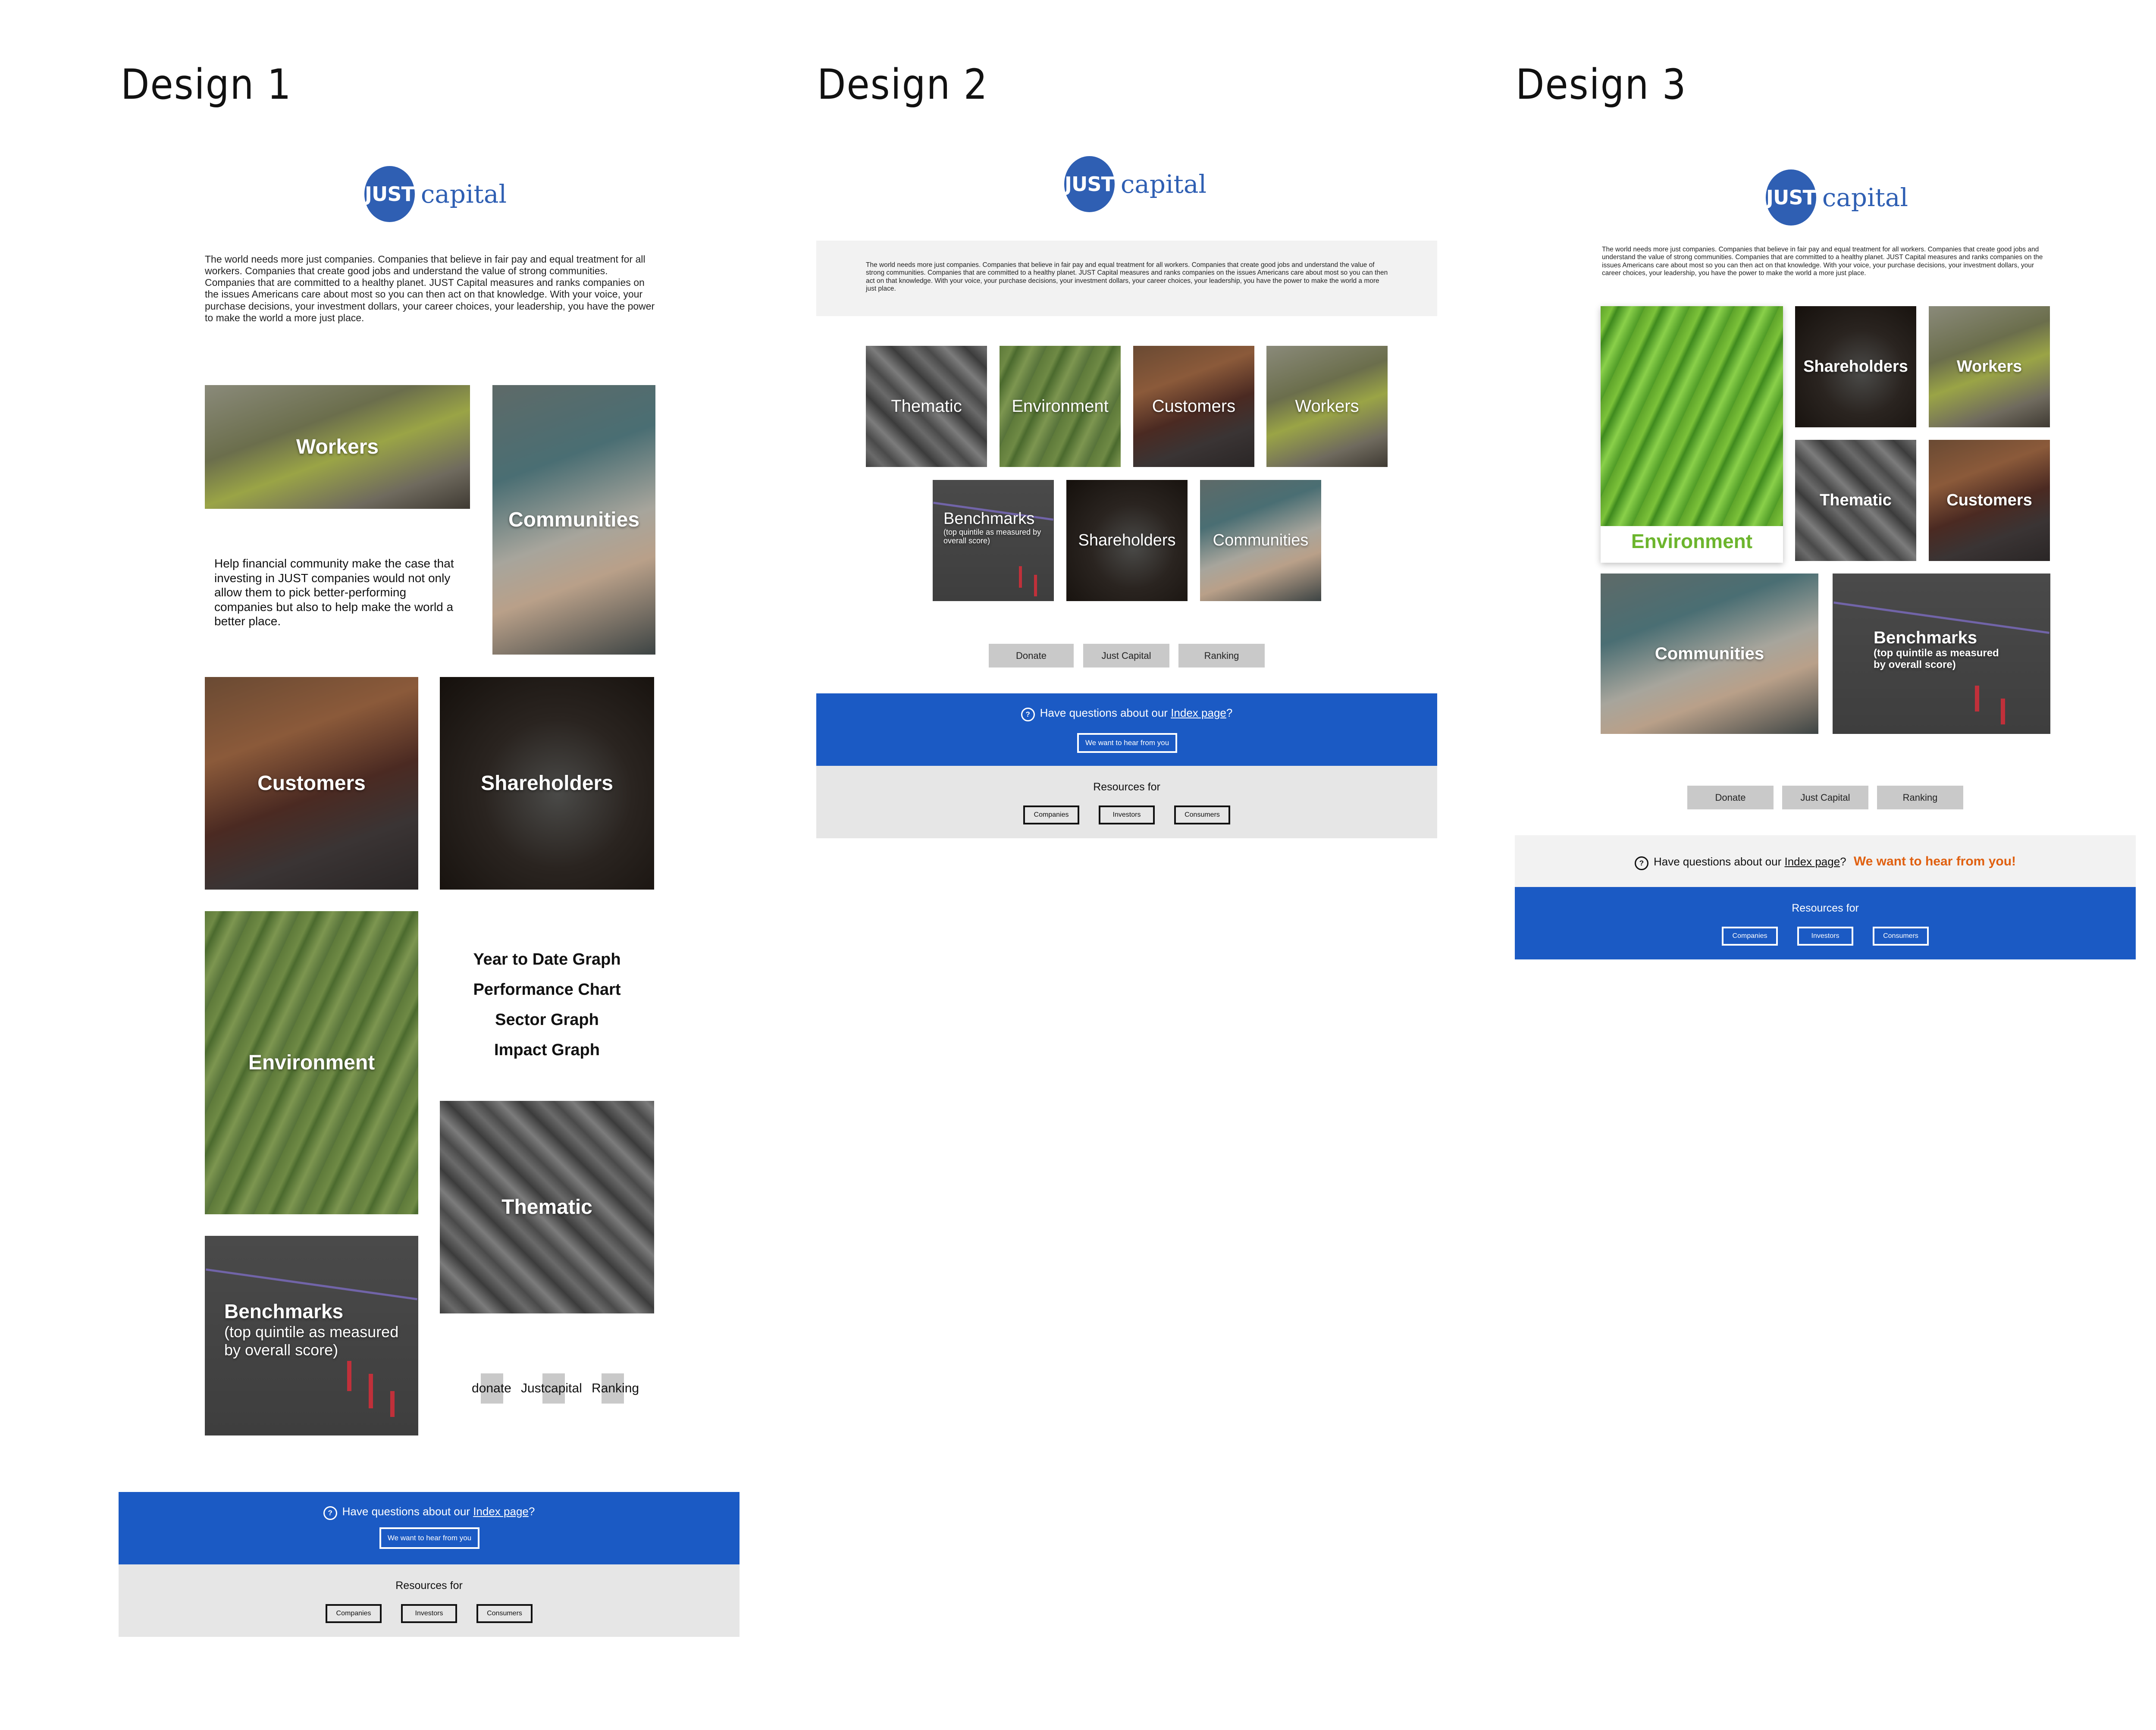  I want to click on d3-tile-environment: Environment, so click(1692, 435).